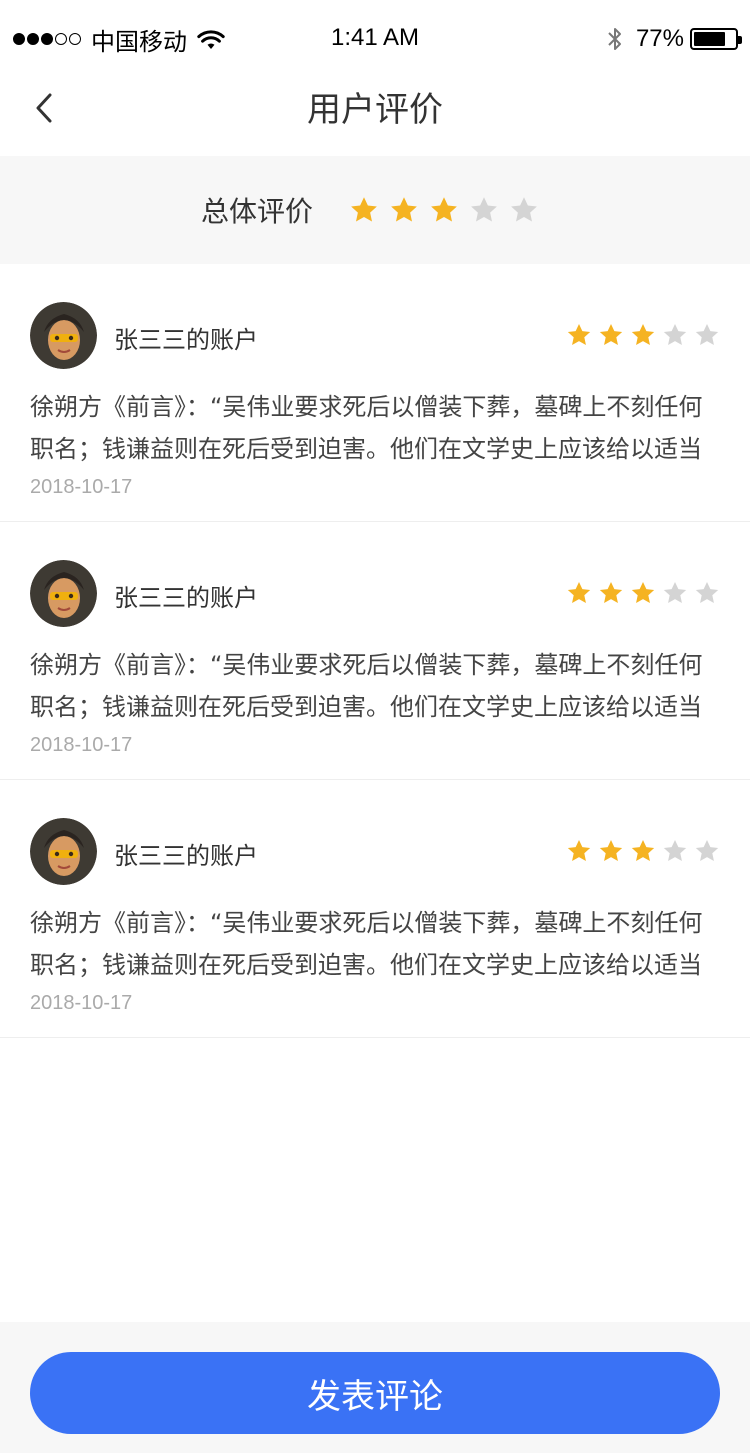 The width and height of the screenshot is (750, 1453). I want to click on bluetooth-icon, so click(614, 39).